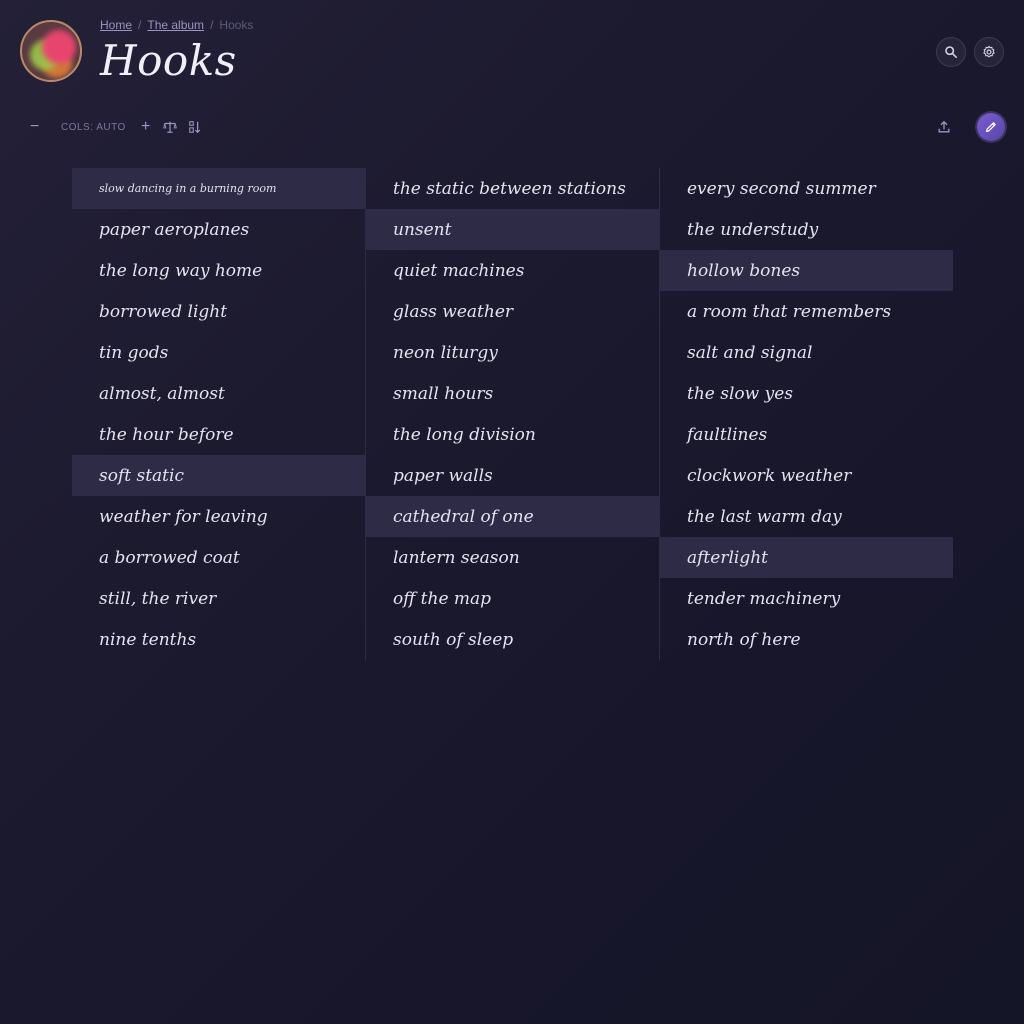 This screenshot has width=1024, height=1024. I want to click on hook-item: the last warm day, so click(806, 516).